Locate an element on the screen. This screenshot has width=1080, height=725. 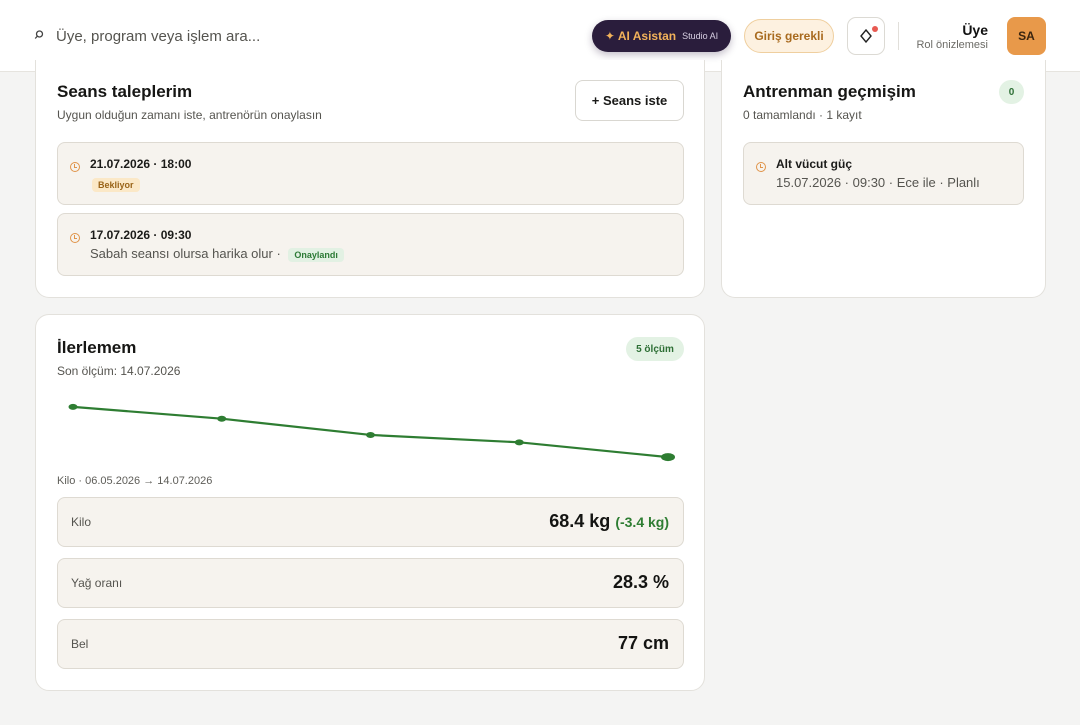
metric-value: 77 cm is located at coordinates (643, 643).